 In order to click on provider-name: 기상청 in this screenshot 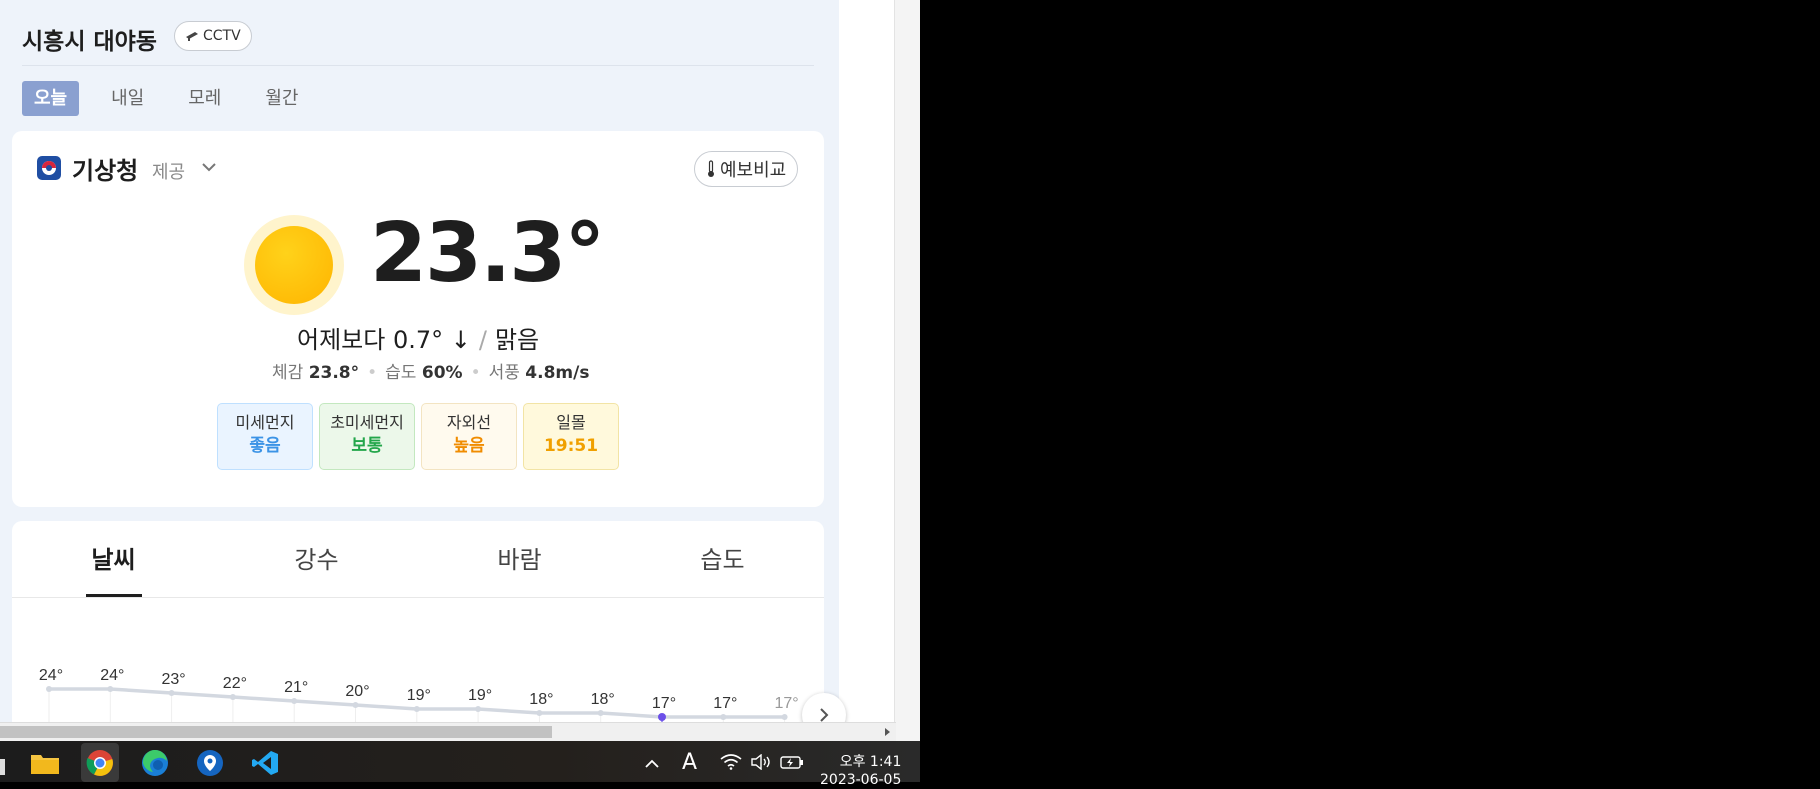, I will do `click(105, 168)`.